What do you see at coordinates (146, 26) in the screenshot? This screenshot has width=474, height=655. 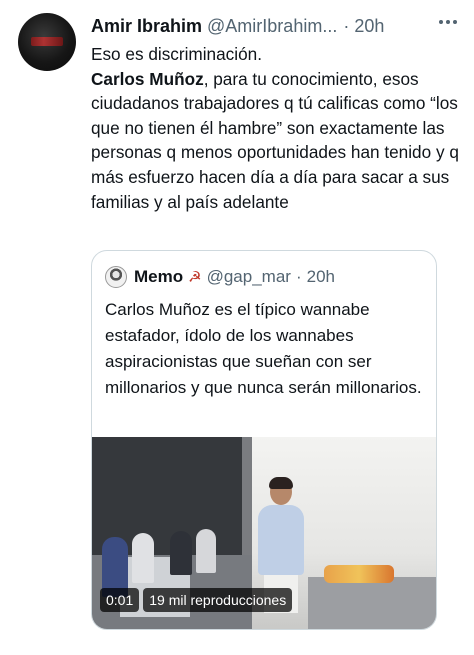 I see `author-name: Amir Ibrahim` at bounding box center [146, 26].